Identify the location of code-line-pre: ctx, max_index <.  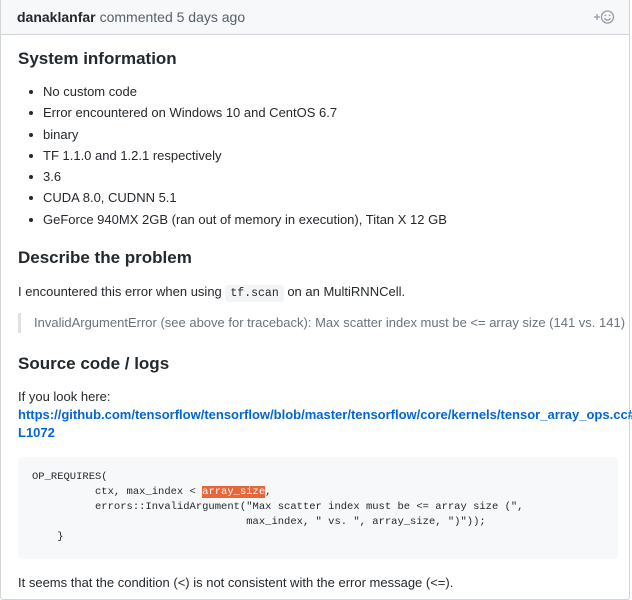
(117, 492).